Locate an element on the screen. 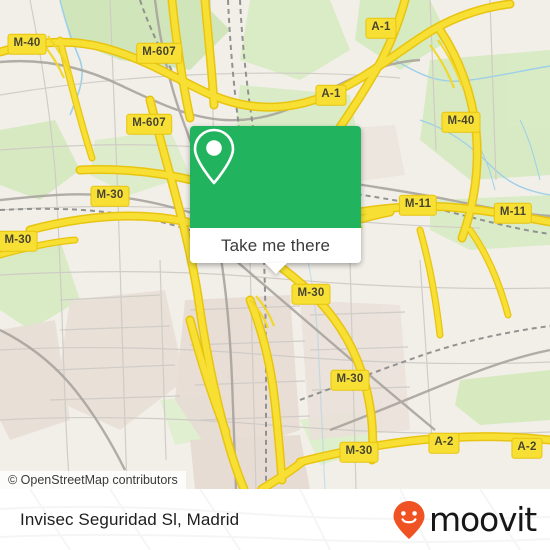 The height and width of the screenshot is (550, 550). location-popup-card: Take me there is located at coordinates (275, 200).